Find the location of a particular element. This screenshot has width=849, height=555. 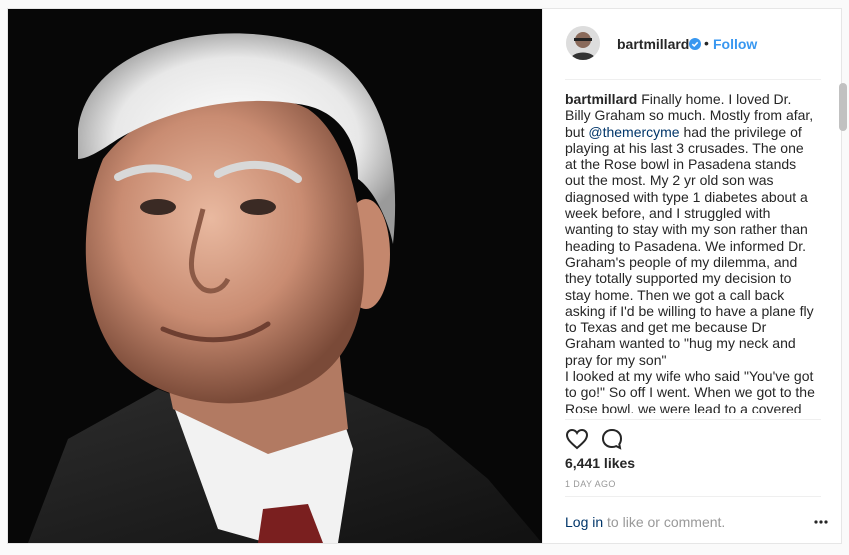

mention-link: @themercyme is located at coordinates (633, 132).